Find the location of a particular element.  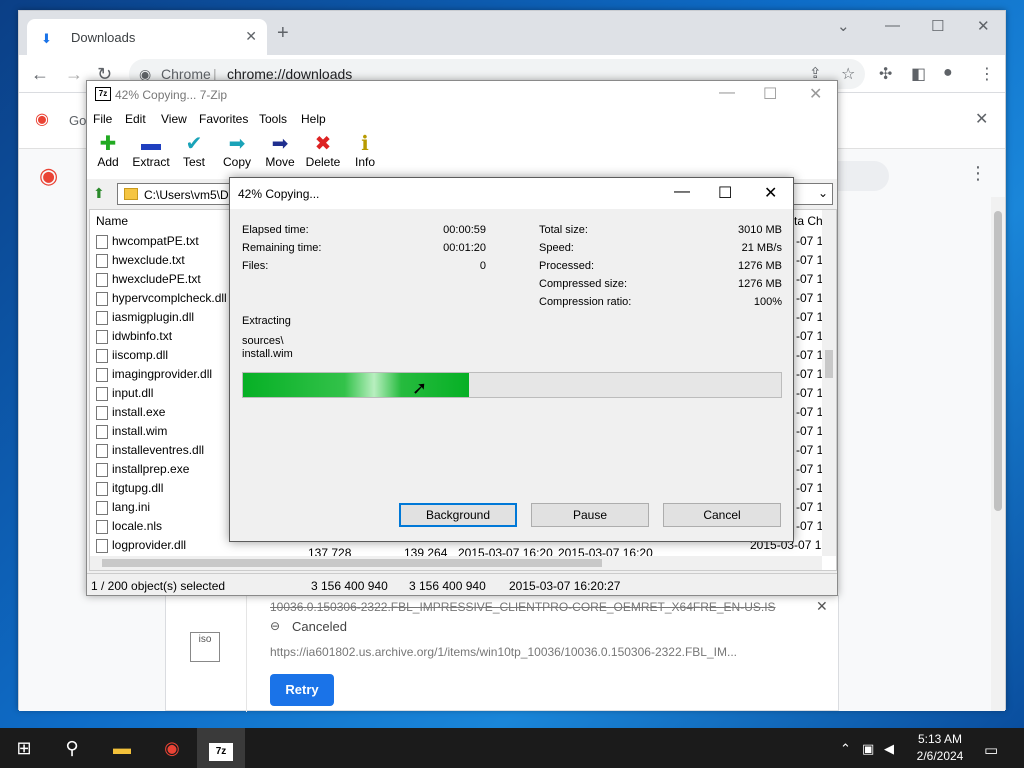

file-name: install.exe is located at coordinates (139, 412).